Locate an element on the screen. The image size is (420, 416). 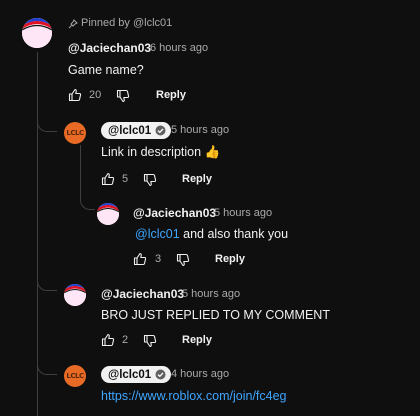
mention-link: @lclc01 is located at coordinates (157, 234).